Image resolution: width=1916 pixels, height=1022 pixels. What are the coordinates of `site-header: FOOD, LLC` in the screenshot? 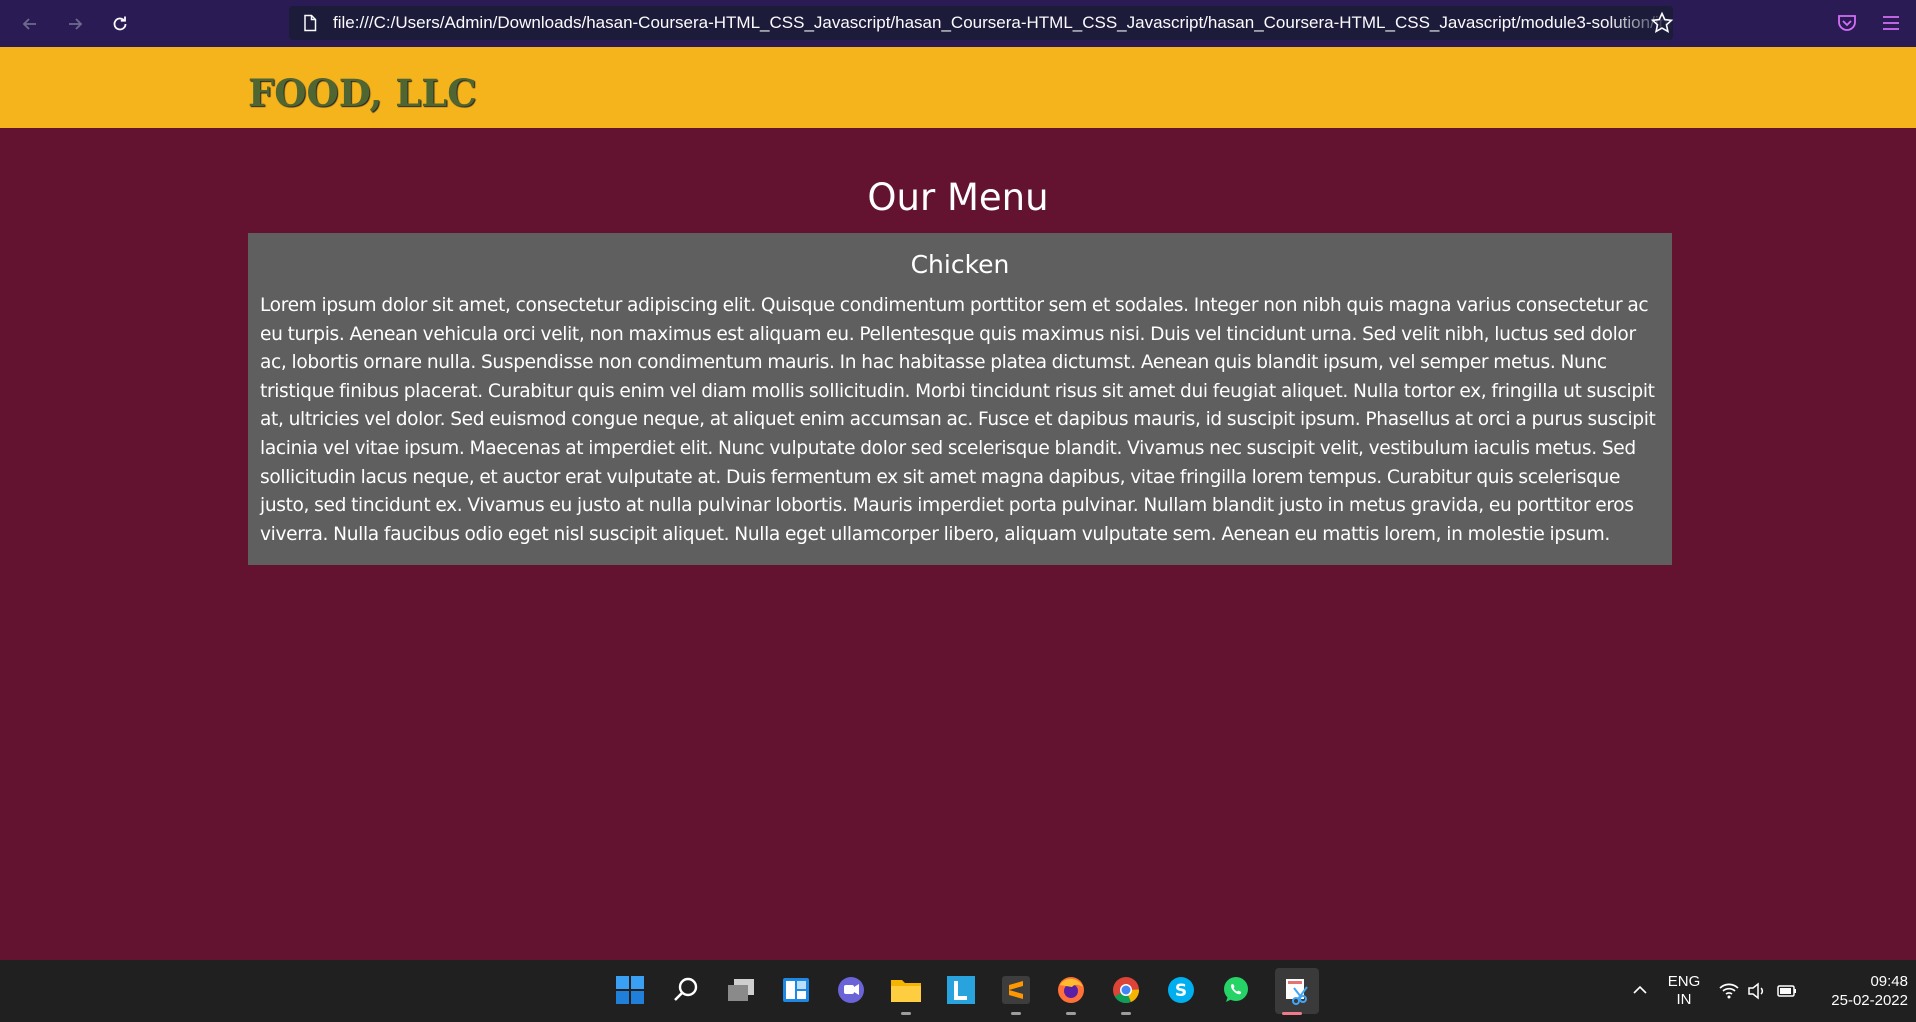 It's located at (958, 87).